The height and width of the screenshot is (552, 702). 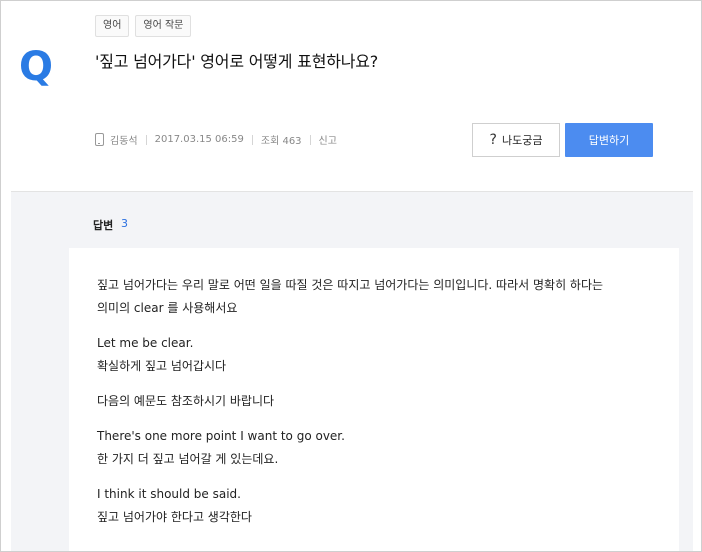 I want to click on question-icon: ?, so click(x=493, y=140).